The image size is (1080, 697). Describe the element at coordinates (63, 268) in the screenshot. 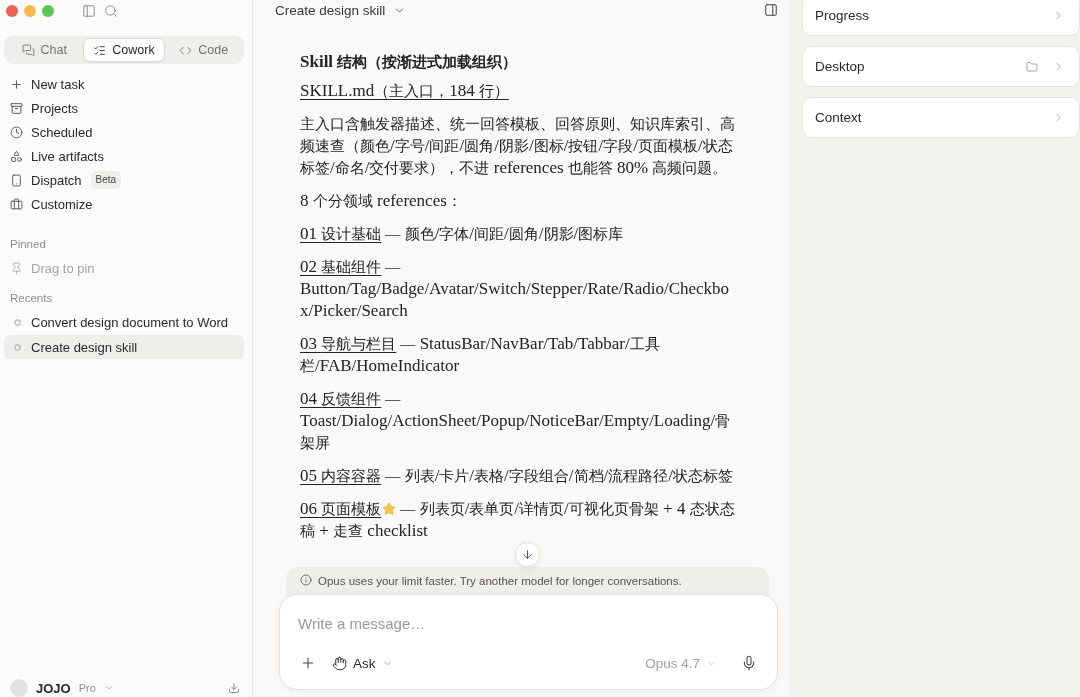

I see `drag-to-pin-hint: Drag to pin` at that location.